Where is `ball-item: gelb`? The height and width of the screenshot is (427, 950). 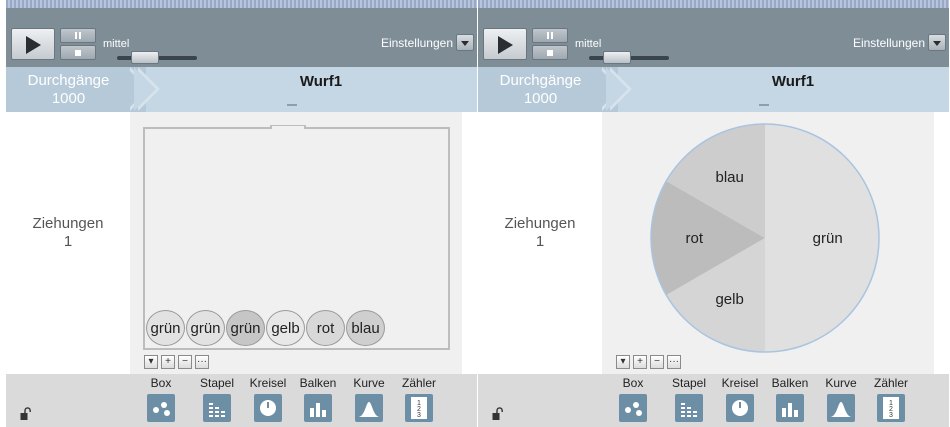
ball-item: gelb is located at coordinates (285, 328).